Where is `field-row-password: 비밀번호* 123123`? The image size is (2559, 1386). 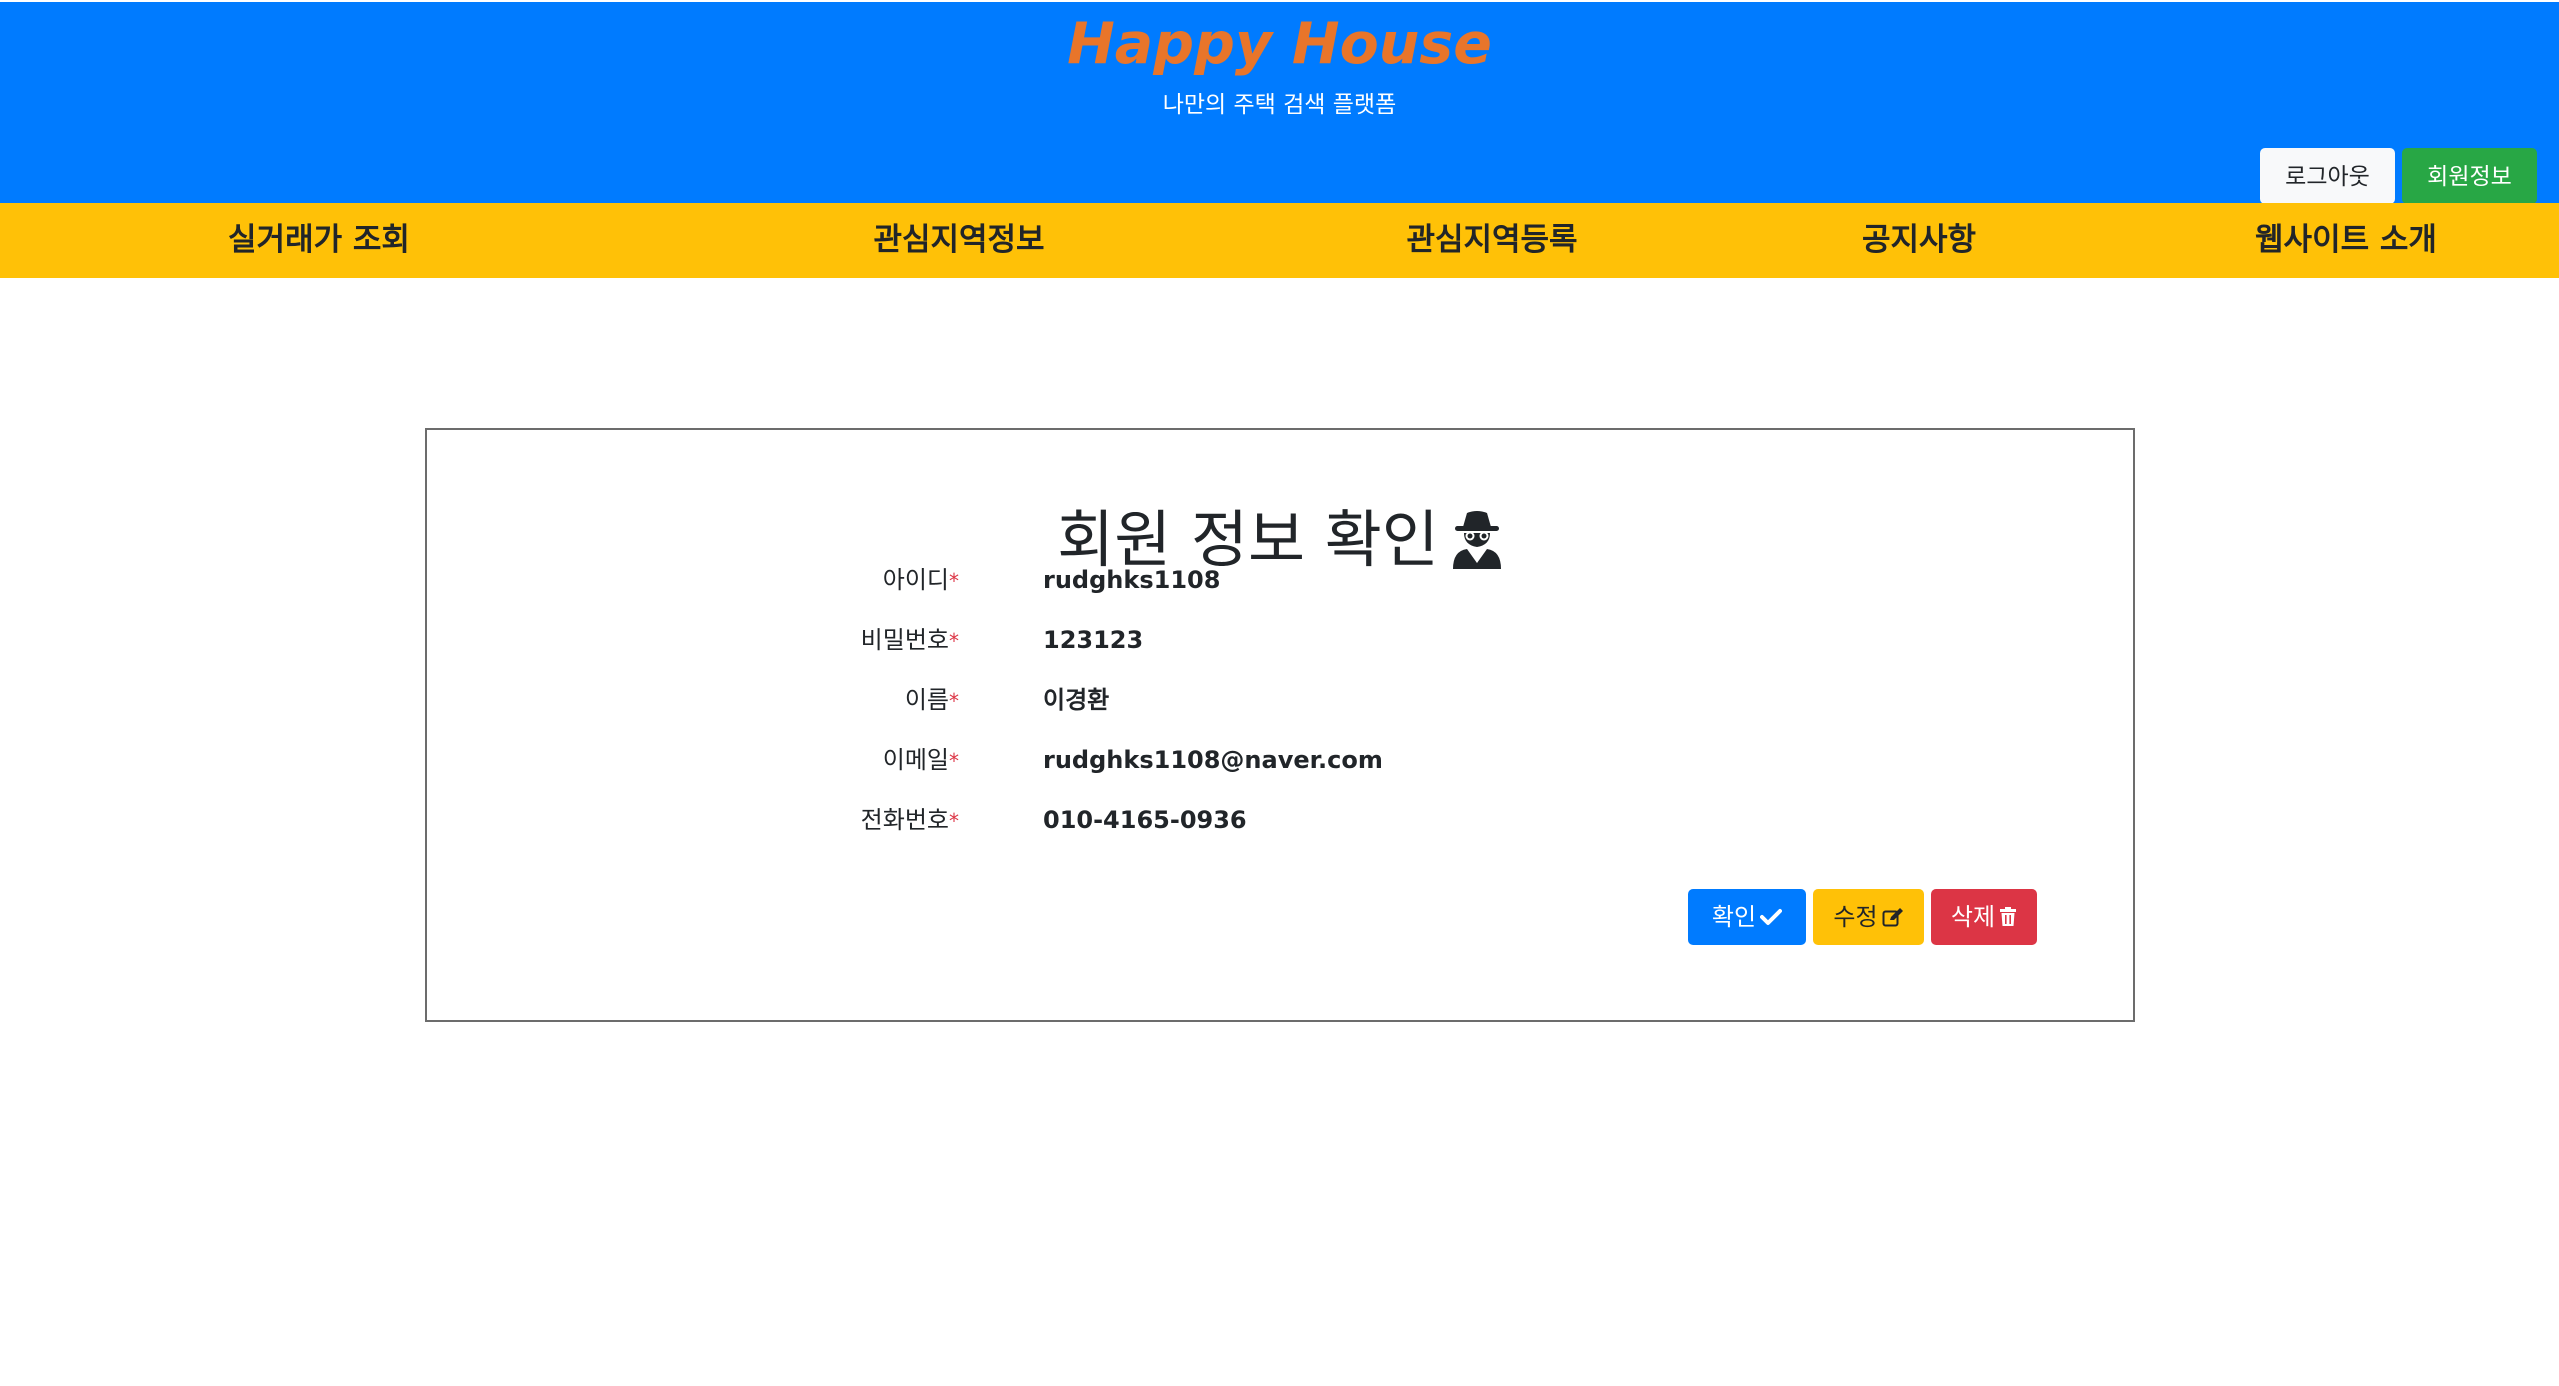 field-row-password: 비밀번호* 123123 is located at coordinates (1282, 640).